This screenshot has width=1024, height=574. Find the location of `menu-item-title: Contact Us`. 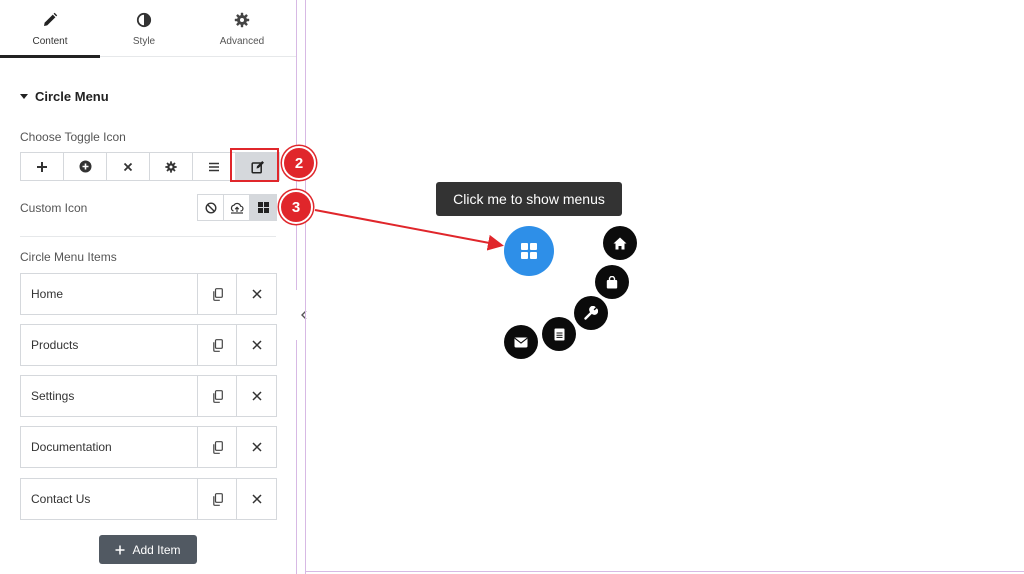

menu-item-title: Contact Us is located at coordinates (109, 499).